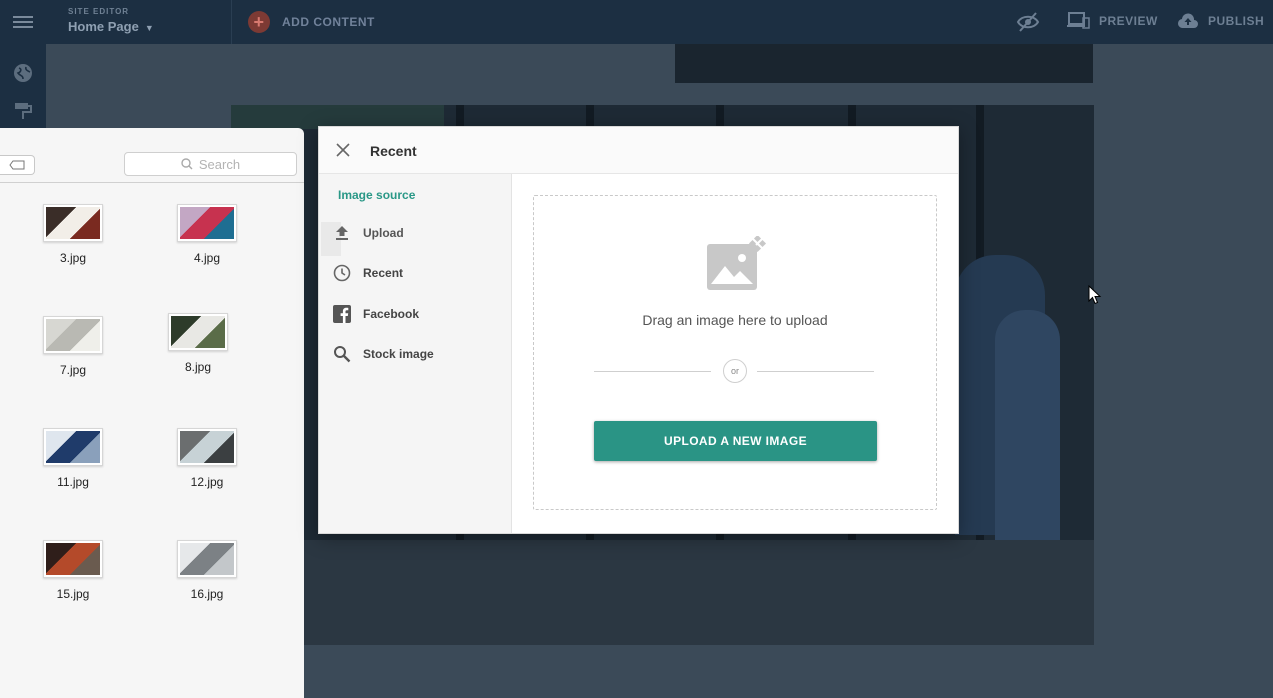 This screenshot has height=698, width=1273. I want to click on source-label: Stock image, so click(398, 354).